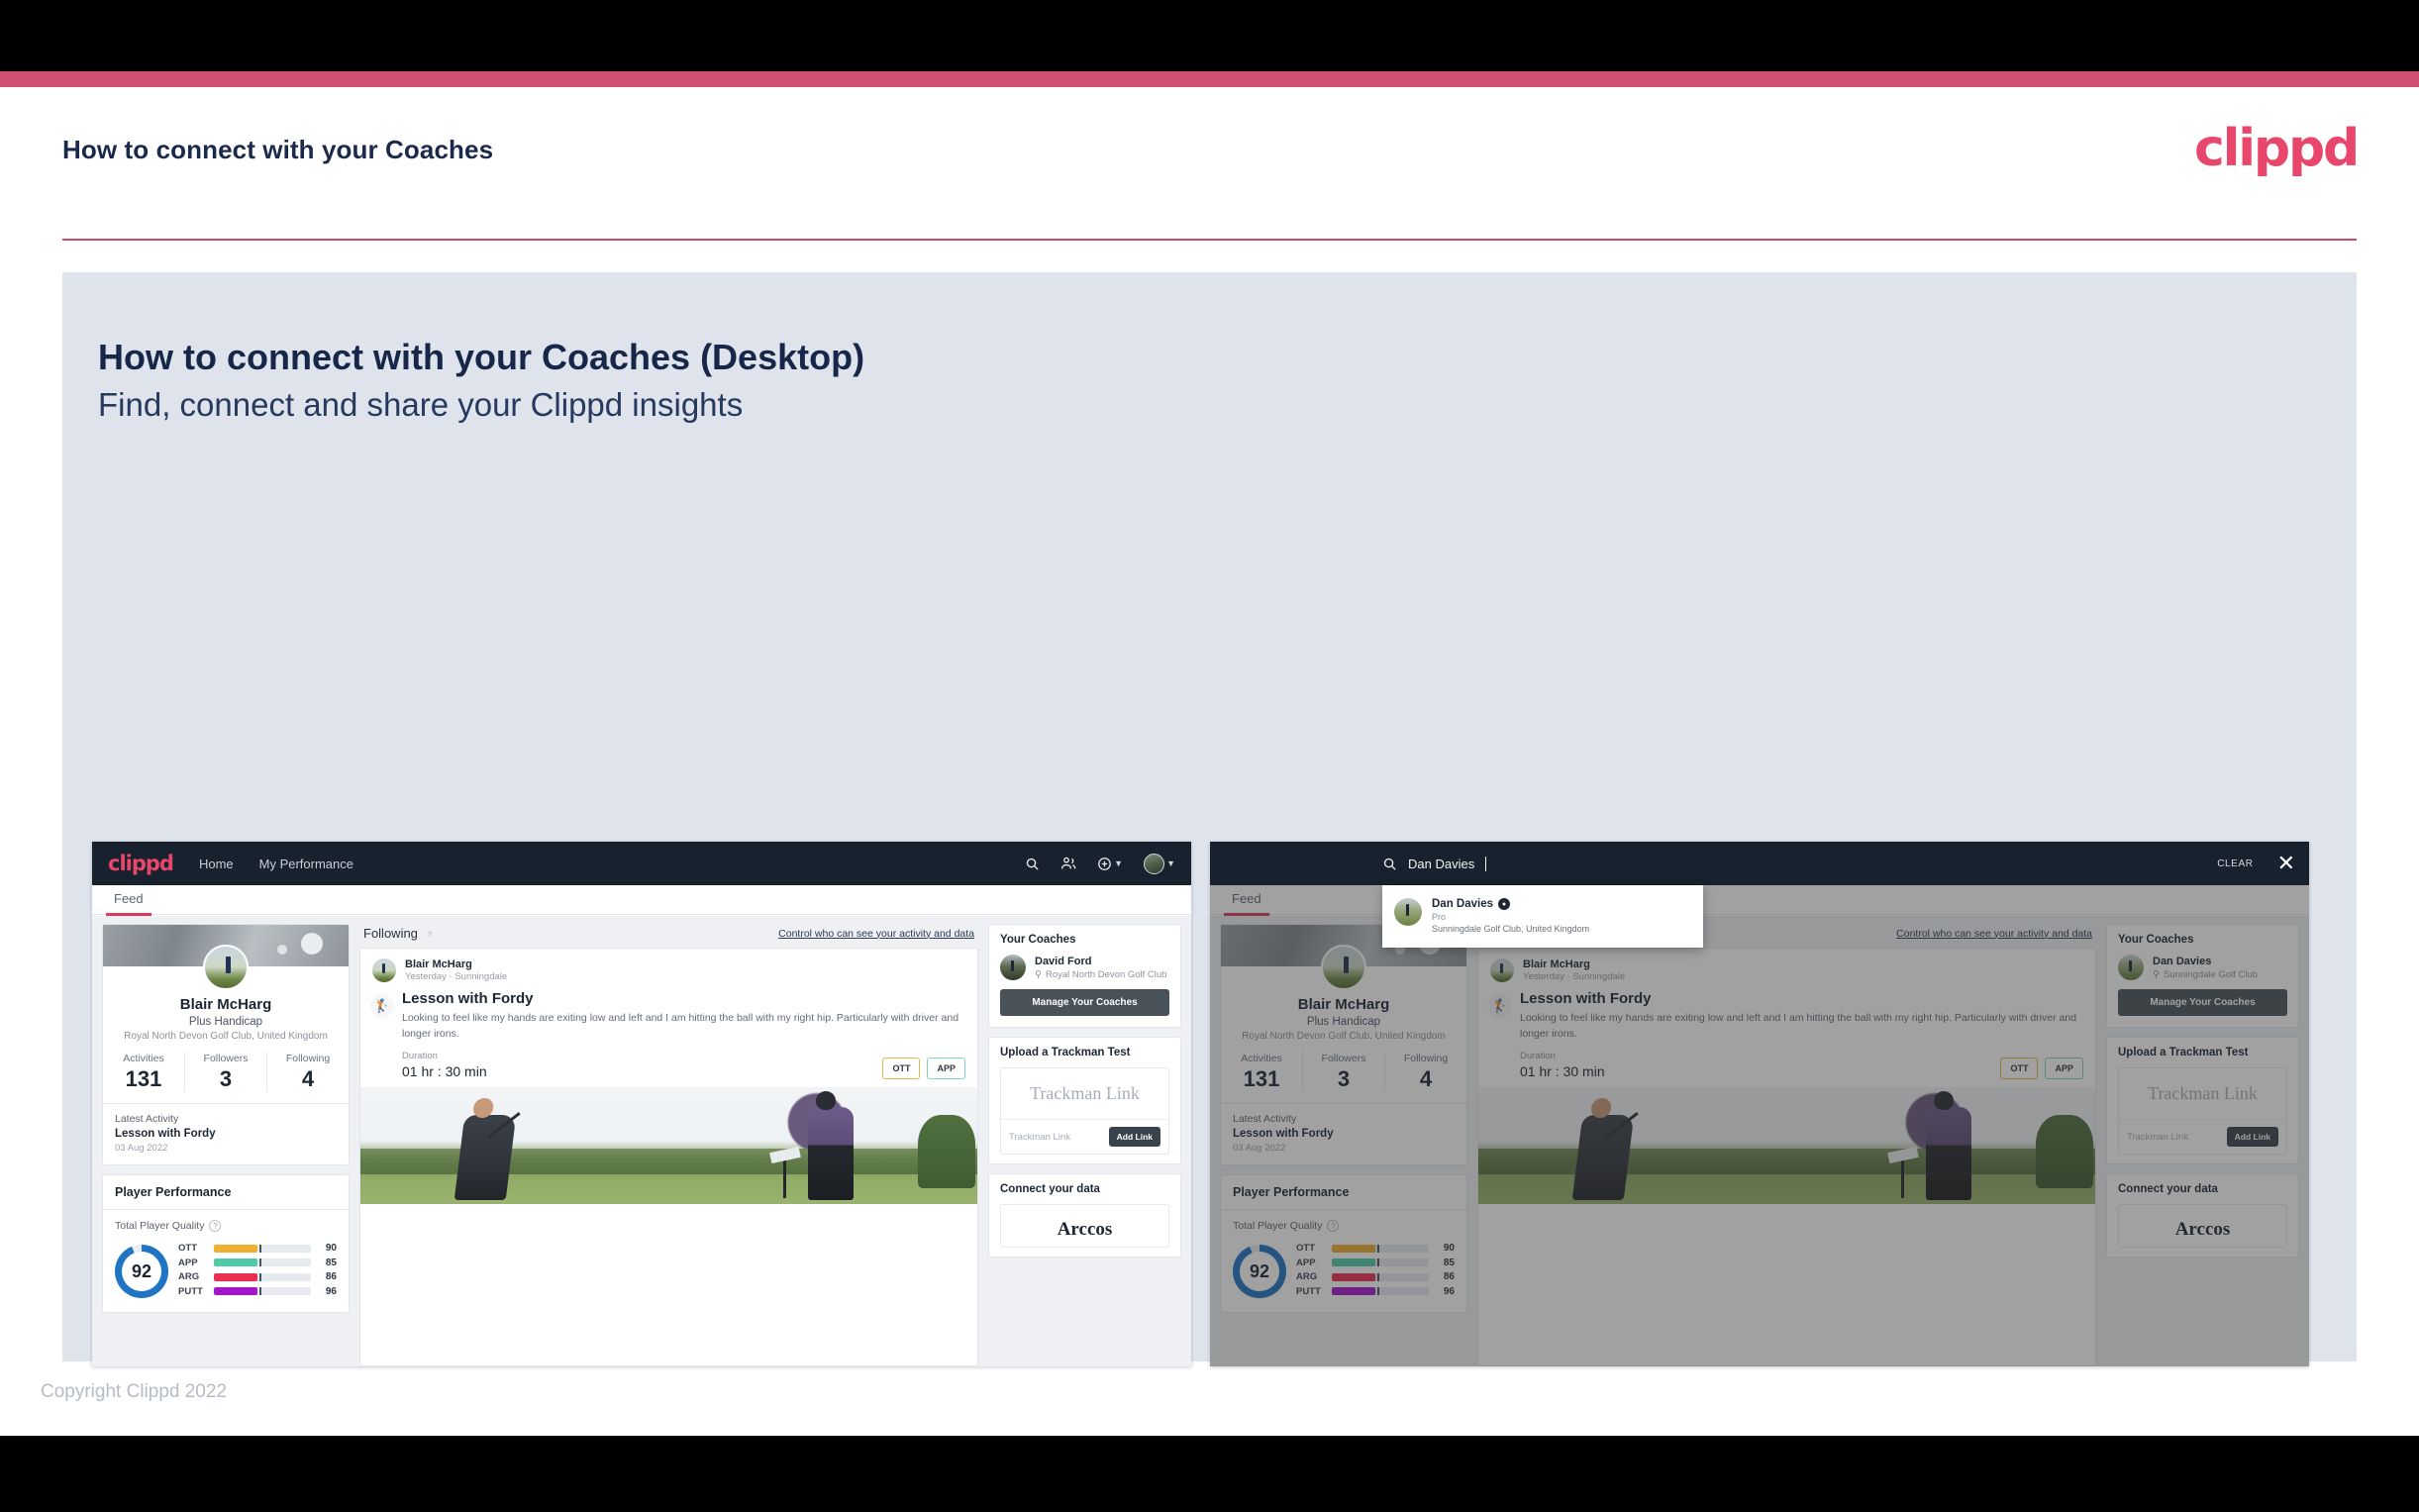 The width and height of the screenshot is (2419, 1512). Describe the element at coordinates (438, 964) in the screenshot. I see `post-author-name: Blair McHarg` at that location.